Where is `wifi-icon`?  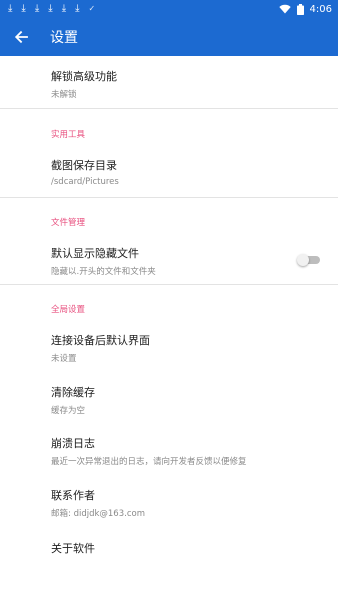 wifi-icon is located at coordinates (284, 9).